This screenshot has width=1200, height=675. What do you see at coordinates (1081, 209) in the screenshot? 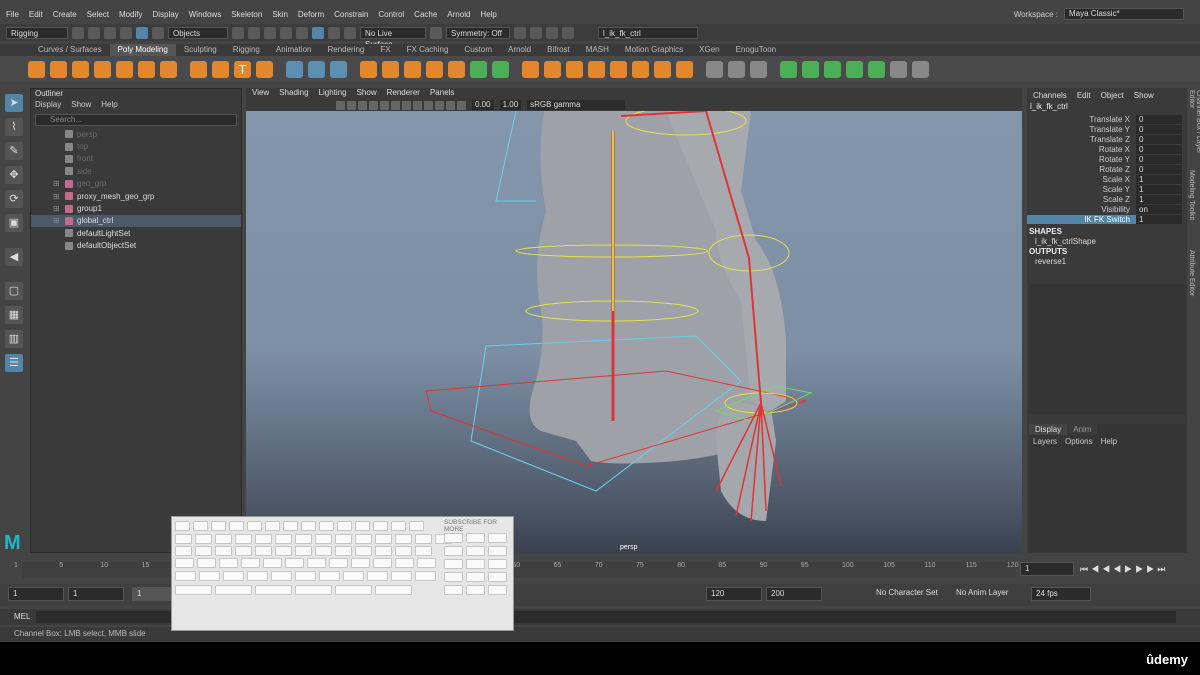
I see `channel-name: Visibility` at bounding box center [1081, 209].